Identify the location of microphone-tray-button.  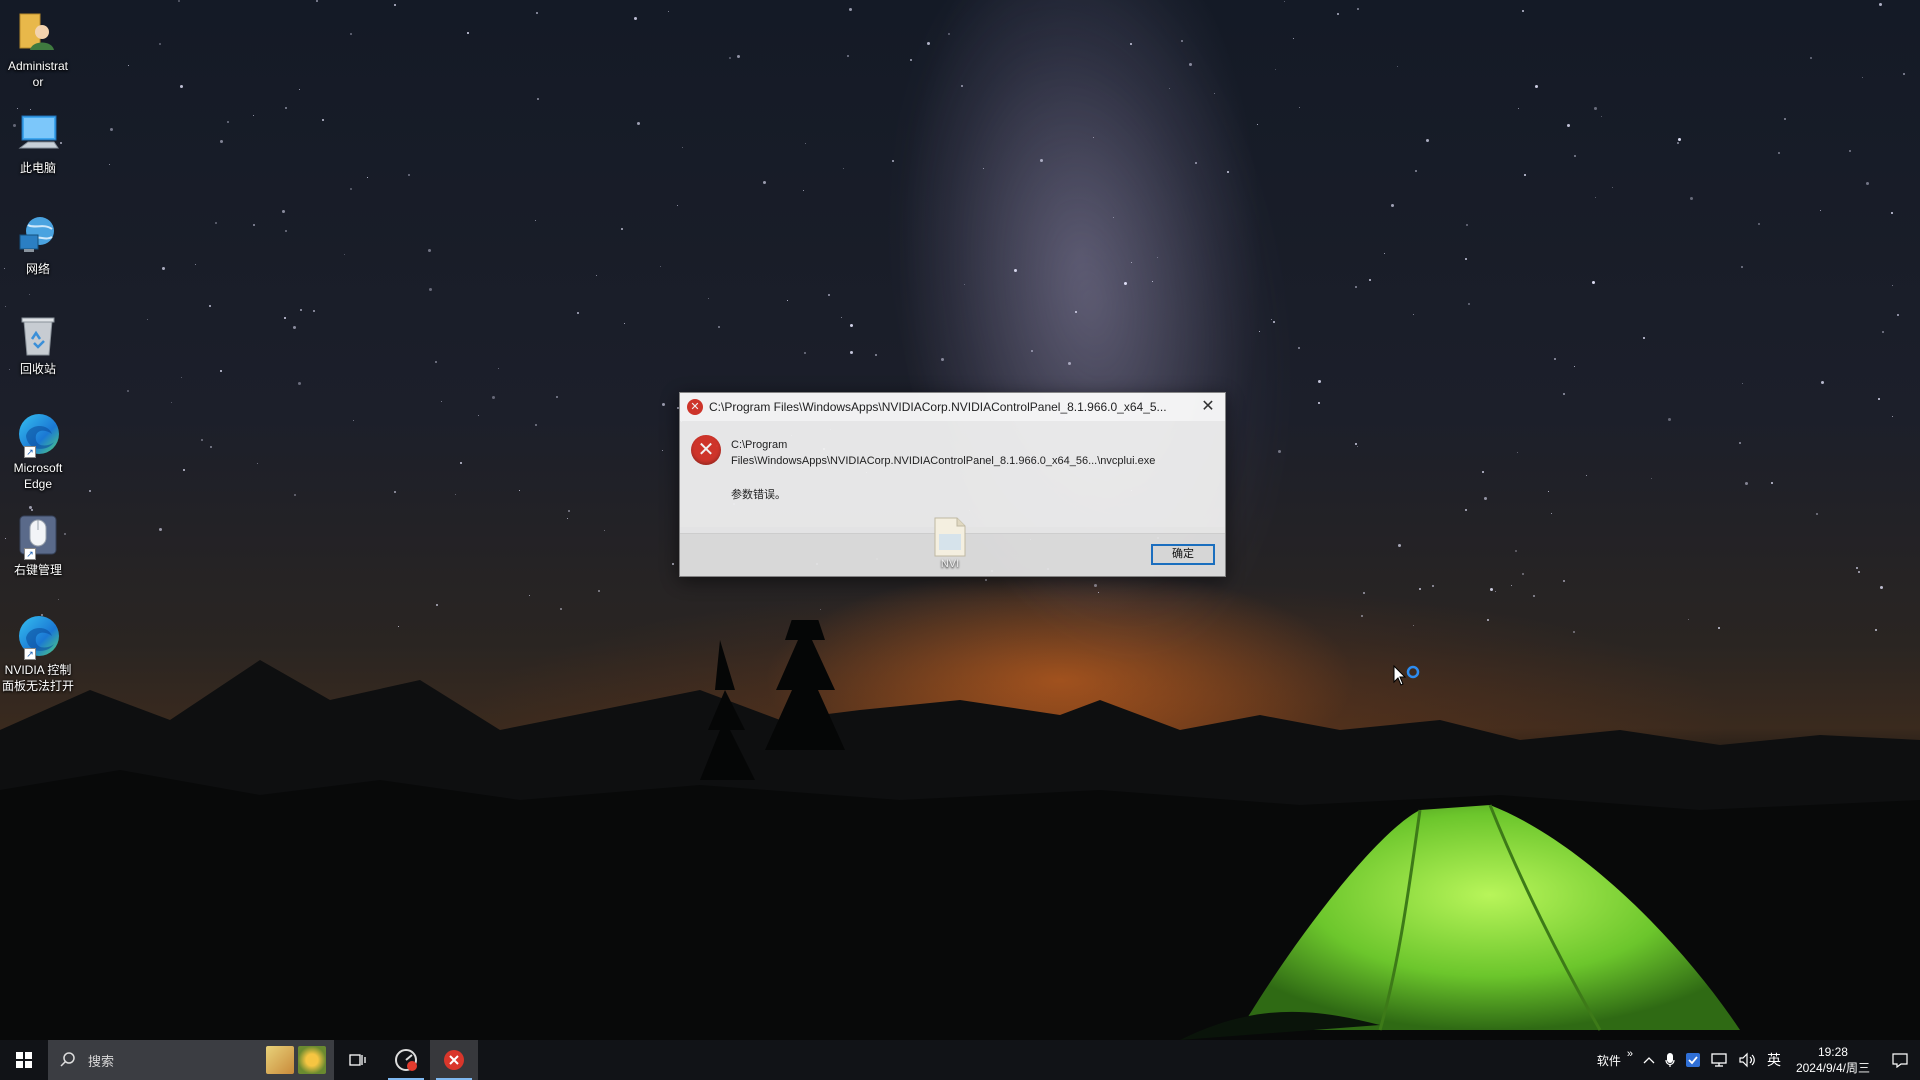
(1670, 1060).